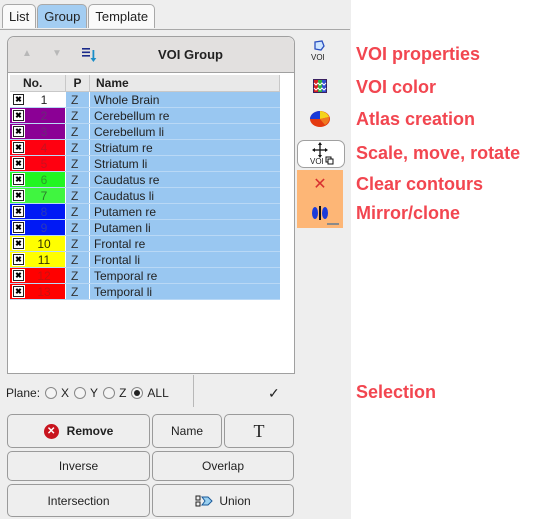  I want to click on voi-name-cell: Frontal li, so click(184, 259).